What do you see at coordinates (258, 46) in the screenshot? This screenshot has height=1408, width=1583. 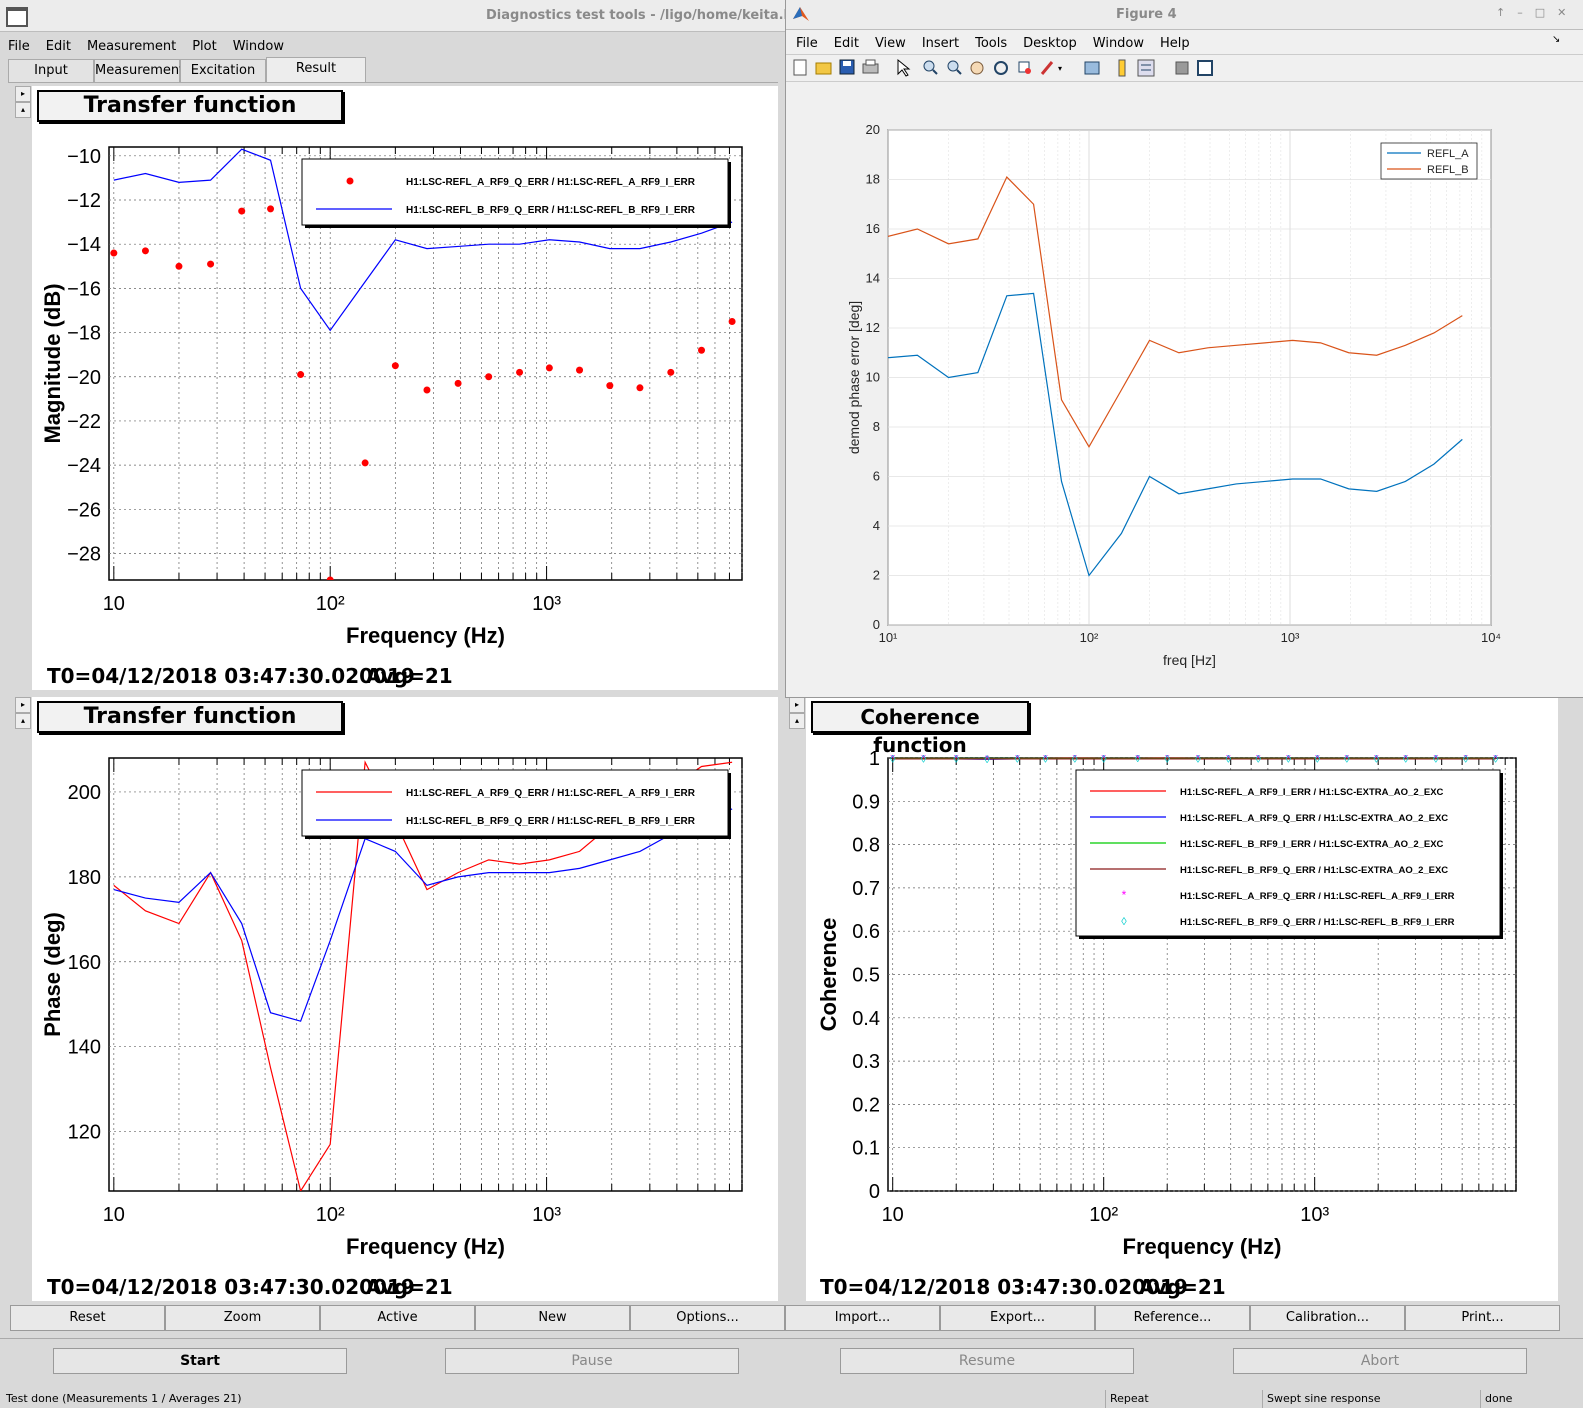 I see `menu-window: Window` at bounding box center [258, 46].